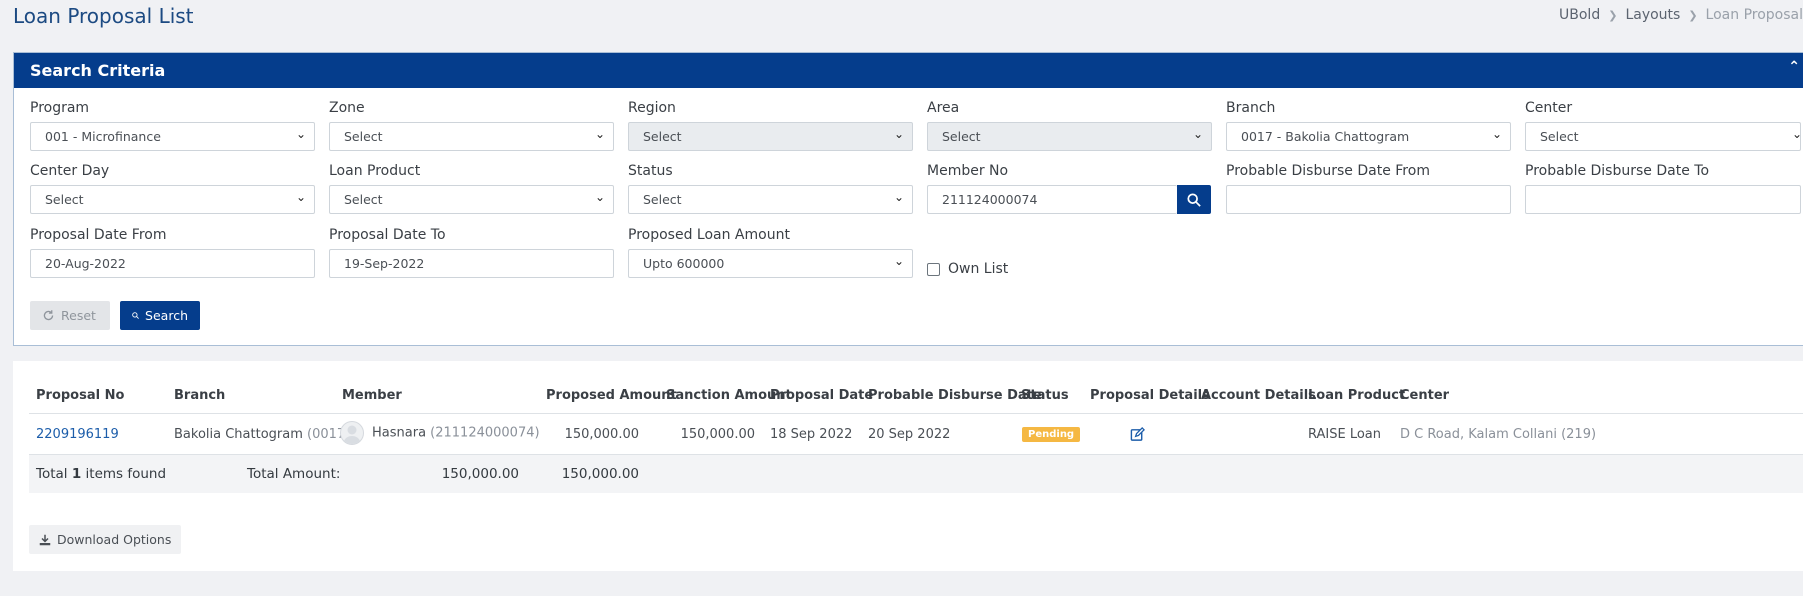 Image resolution: width=1803 pixels, height=596 pixels. I want to click on proposal-from-input: 20-Aug-2022, so click(172, 263).